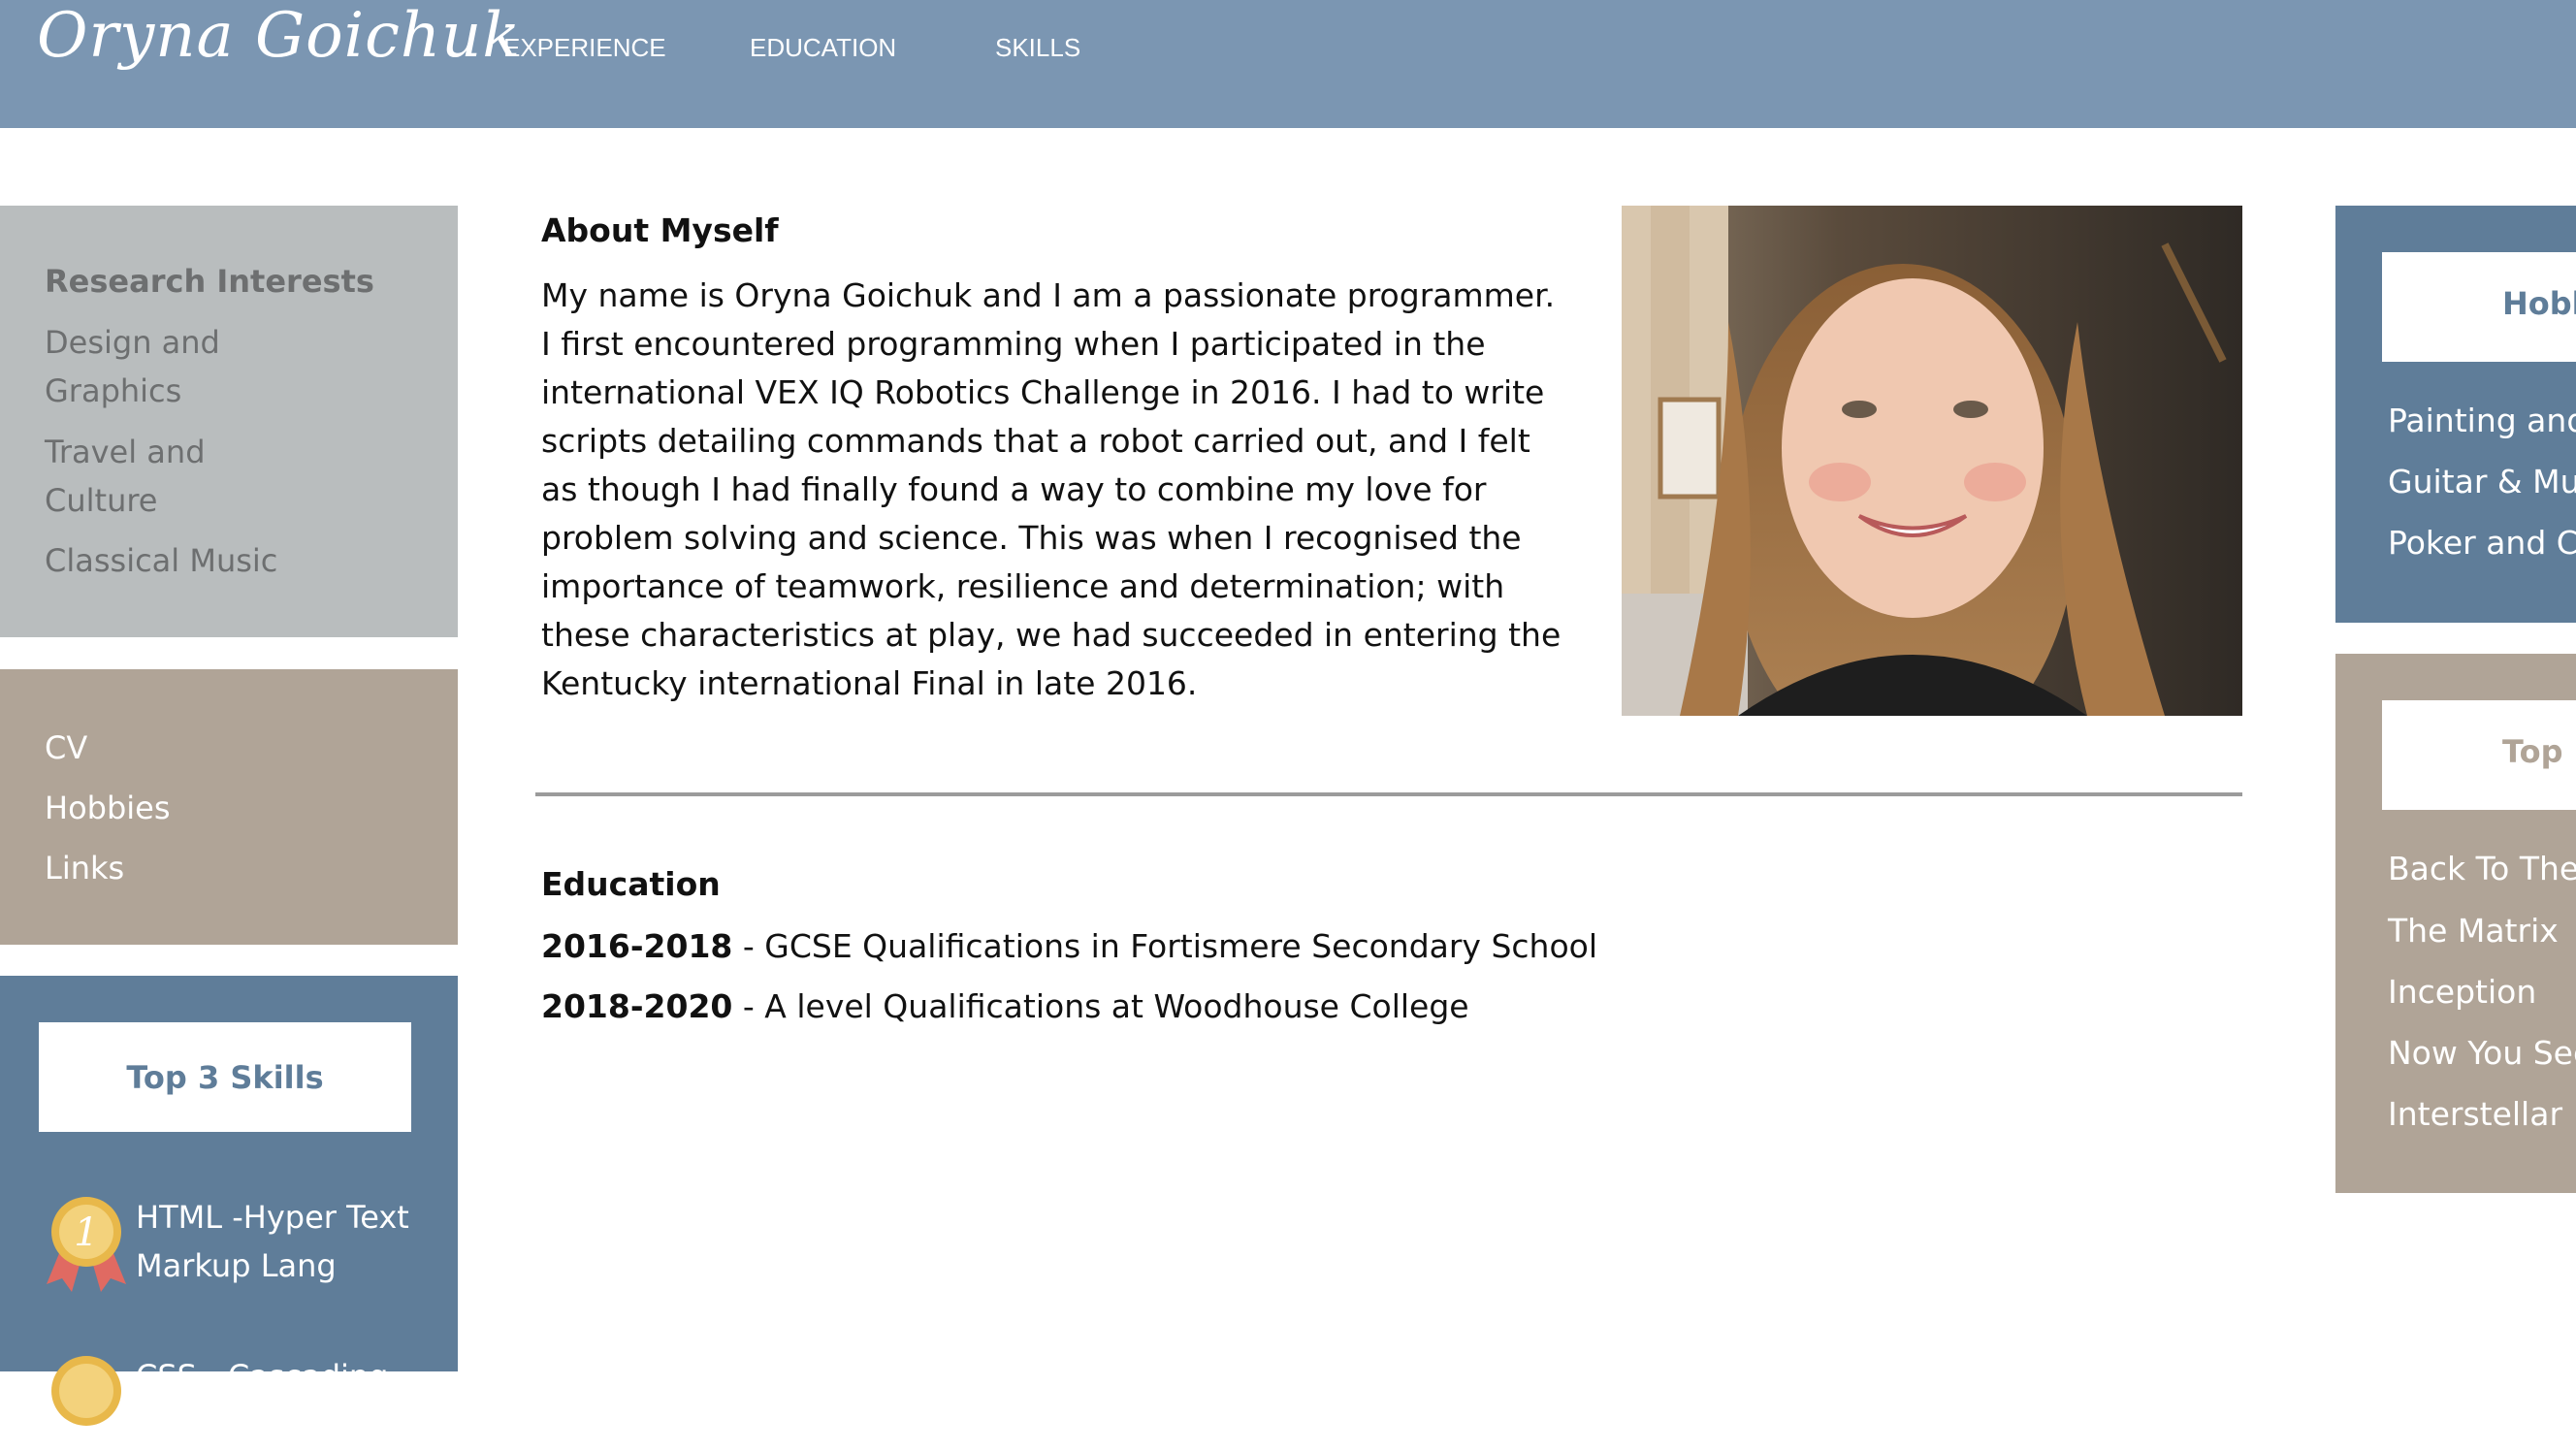 The width and height of the screenshot is (2576, 1451). Describe the element at coordinates (279, 36) in the screenshot. I see `site-logo: Oryna Goichuk` at that location.